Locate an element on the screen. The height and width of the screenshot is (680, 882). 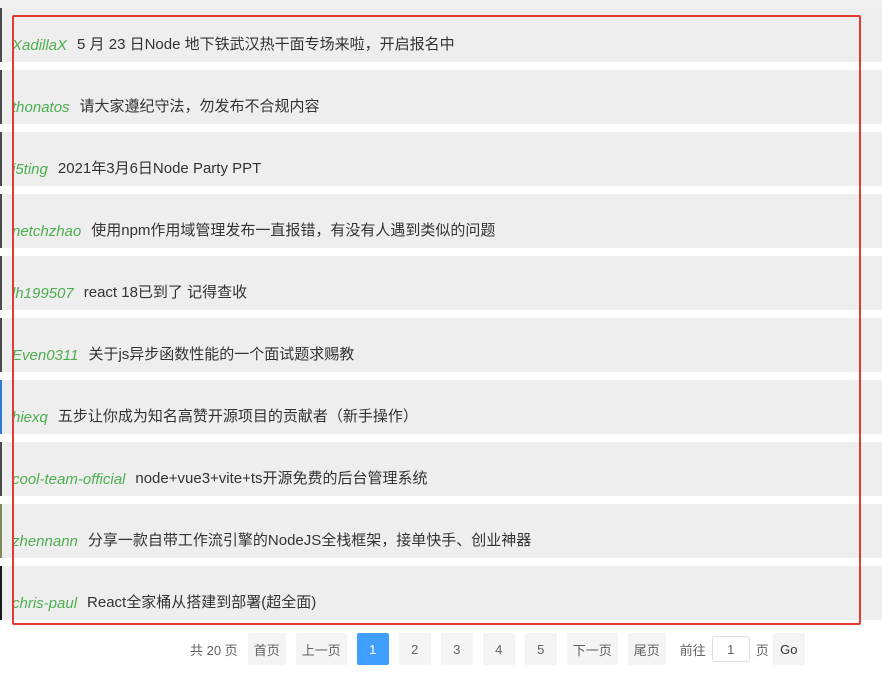
topic-content: chris-paul React全家桶从搭建到部署(超全面) is located at coordinates (164, 593).